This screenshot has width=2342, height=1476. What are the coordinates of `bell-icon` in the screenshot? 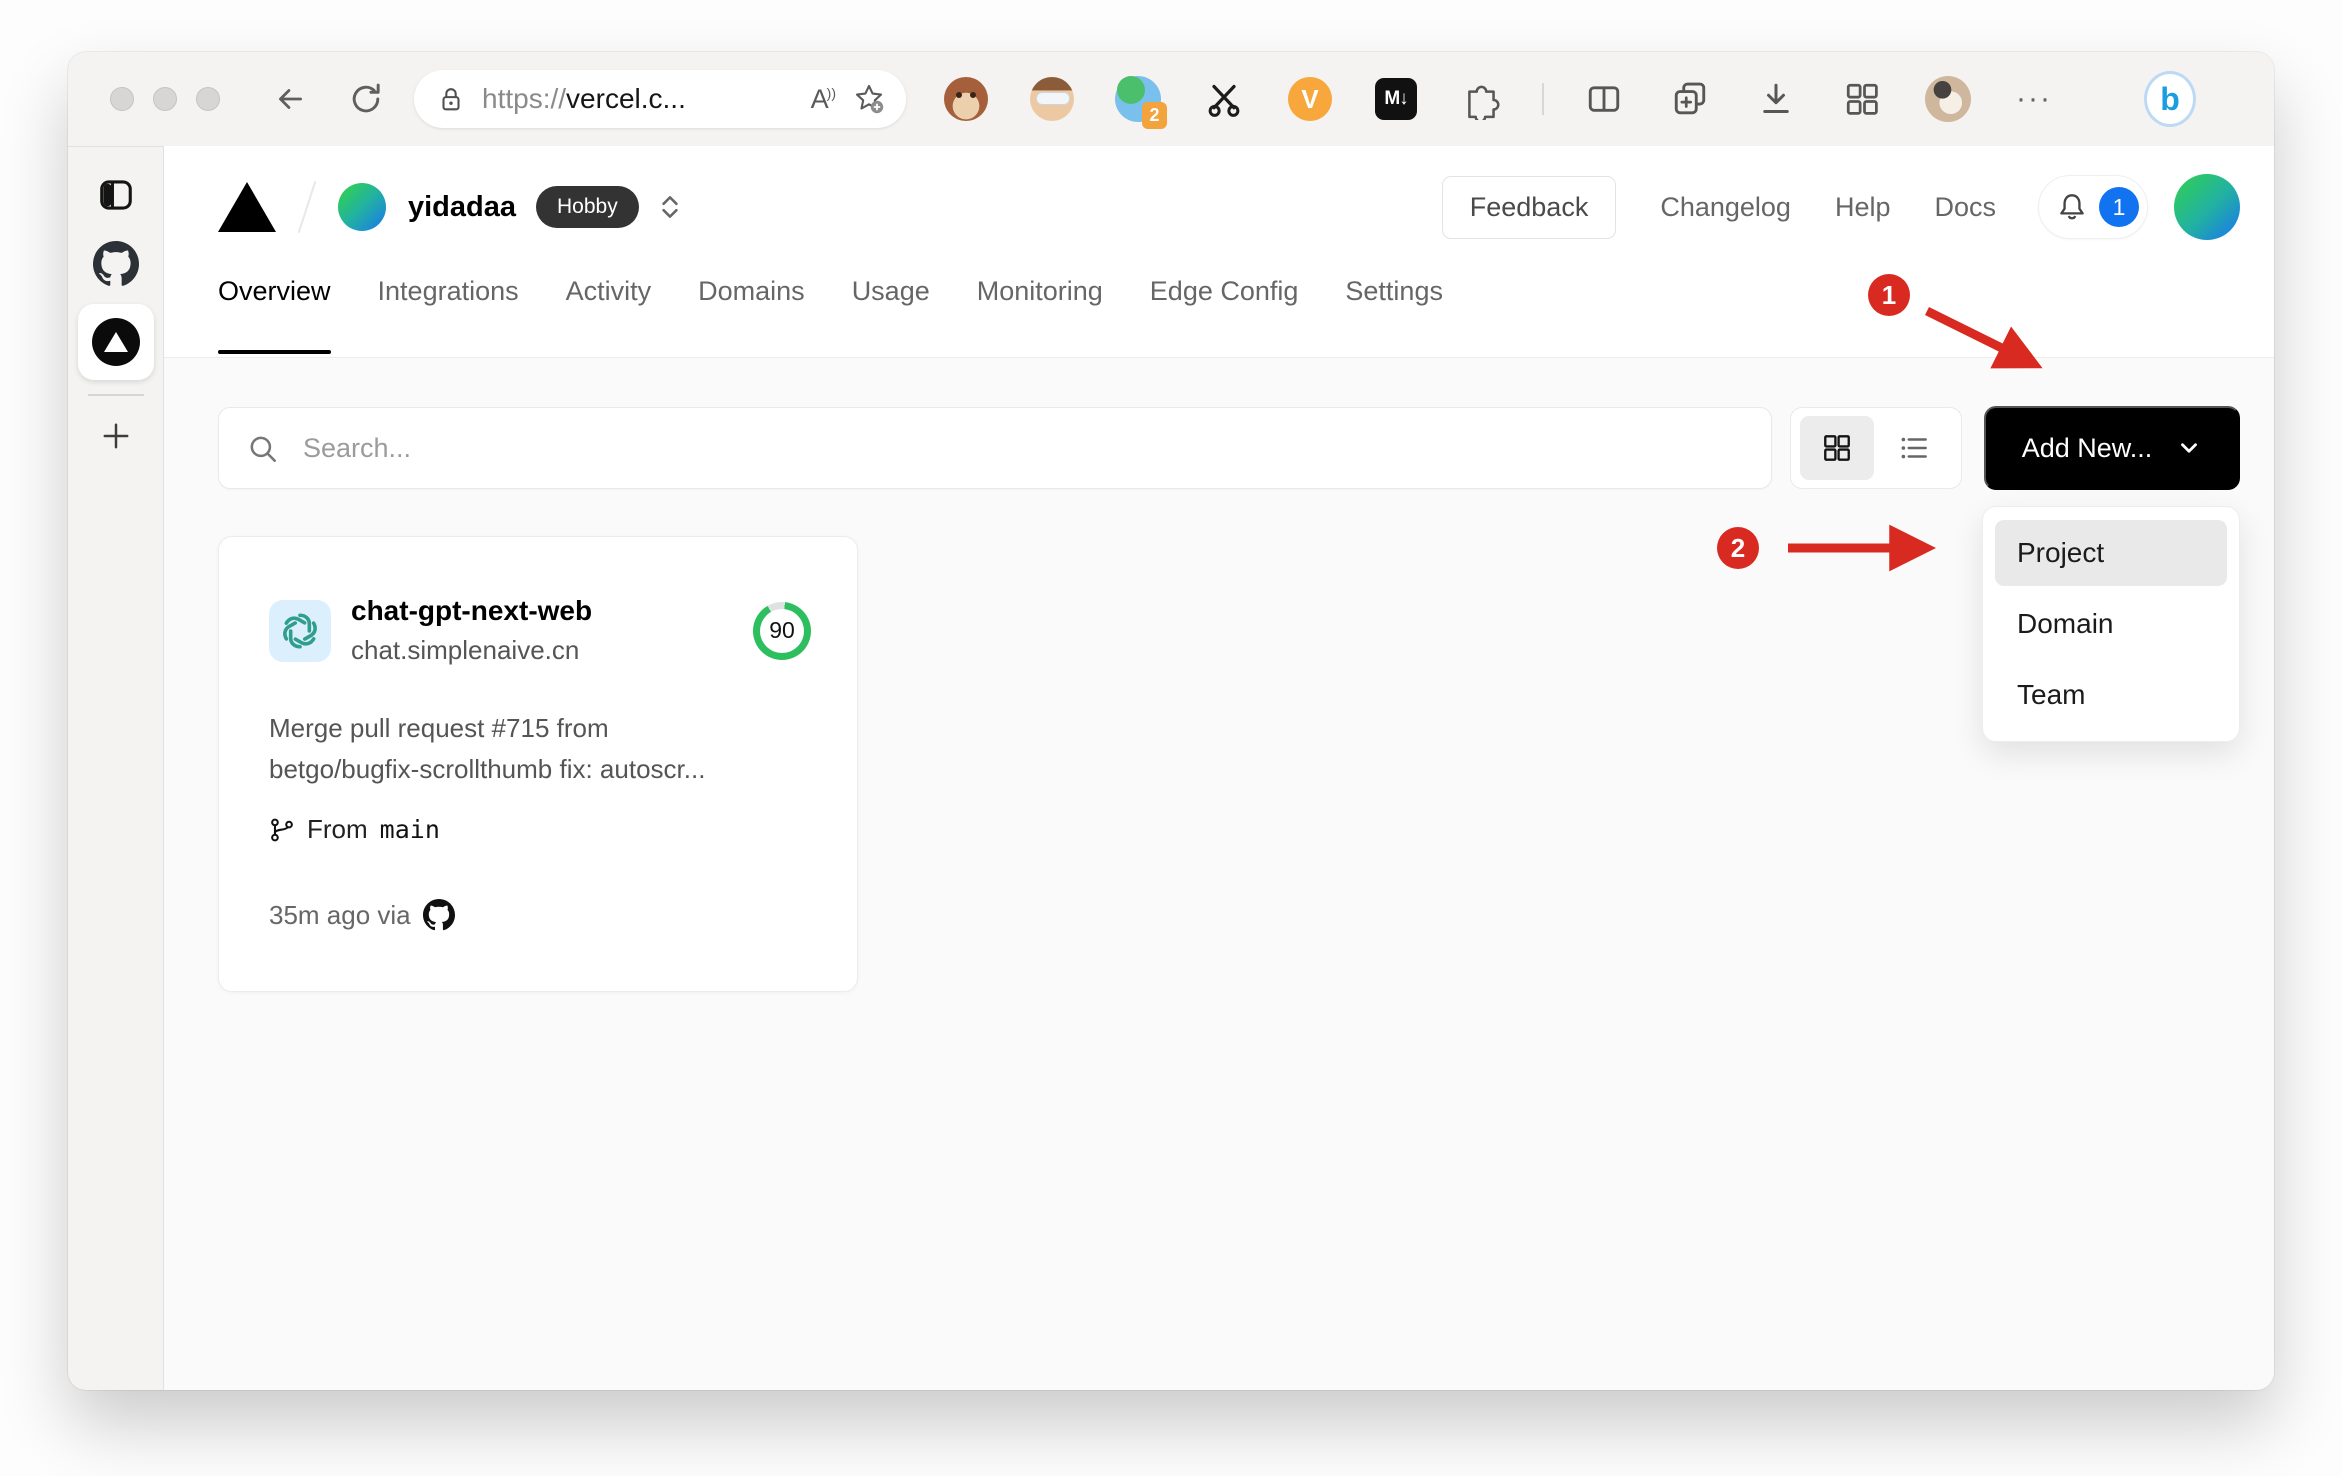 It's located at (2072, 207).